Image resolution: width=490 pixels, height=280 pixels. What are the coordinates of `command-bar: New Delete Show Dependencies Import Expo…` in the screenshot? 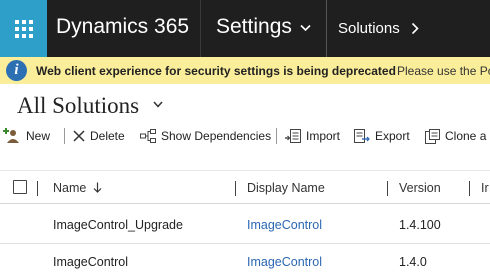 It's located at (245, 136).